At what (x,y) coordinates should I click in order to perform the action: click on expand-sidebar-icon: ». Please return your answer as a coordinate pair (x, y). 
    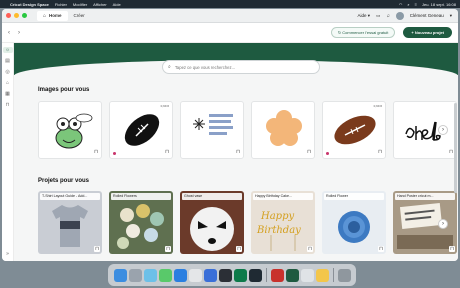
    Looking at the image, I should click on (7, 254).